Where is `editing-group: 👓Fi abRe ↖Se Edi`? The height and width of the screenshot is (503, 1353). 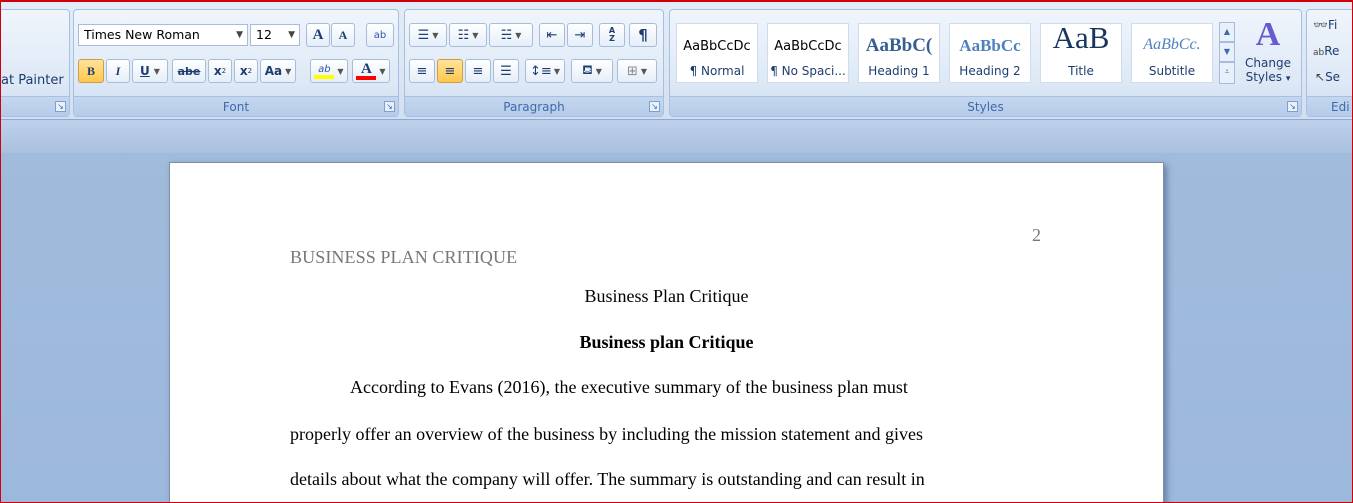 editing-group: 👓Fi abRe ↖Se Edi is located at coordinates (1329, 63).